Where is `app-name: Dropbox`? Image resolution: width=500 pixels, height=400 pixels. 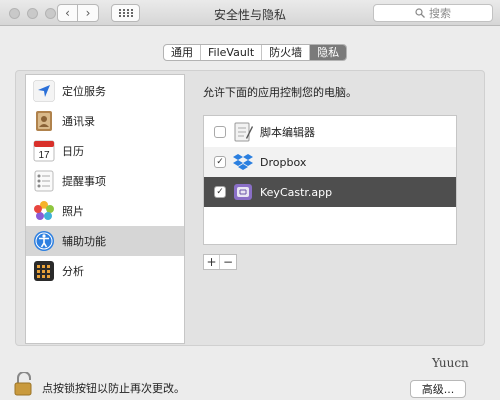
app-name: Dropbox is located at coordinates (283, 162).